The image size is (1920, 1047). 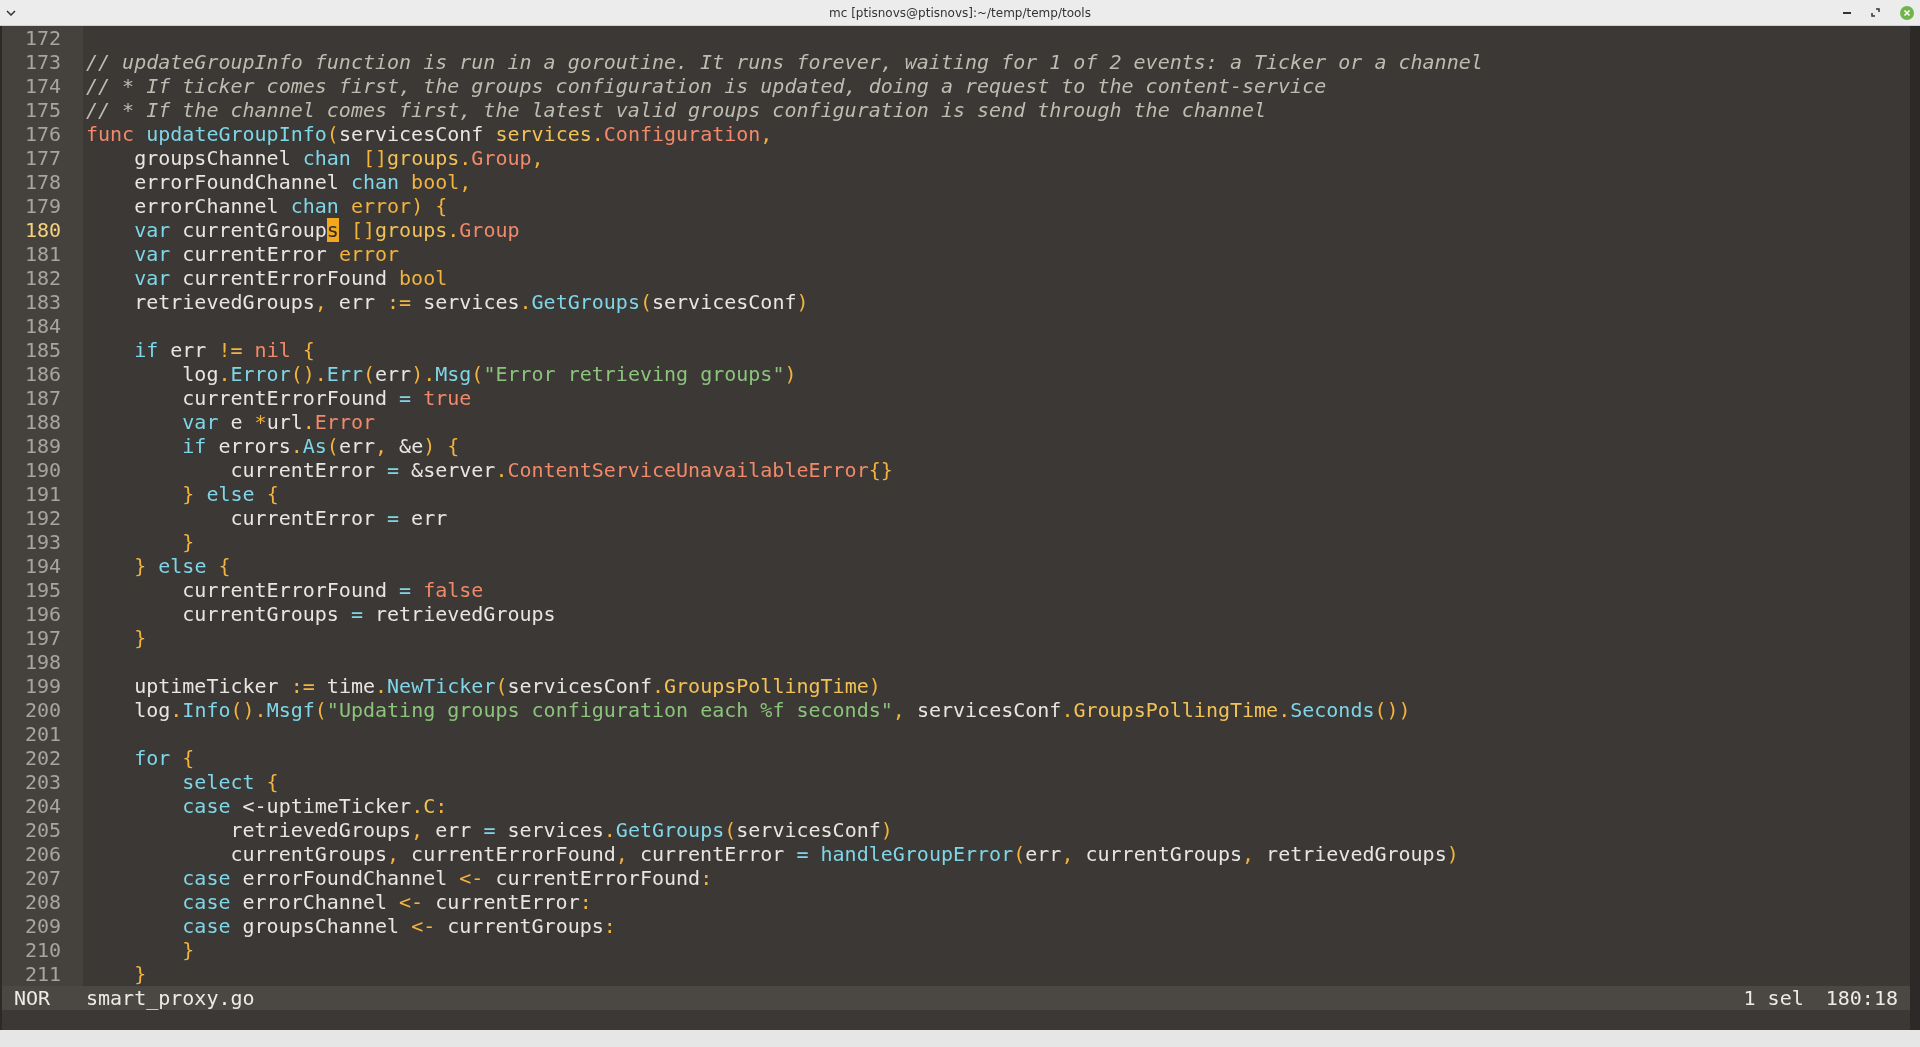 What do you see at coordinates (42, 326) in the screenshot?
I see `line-number: 184` at bounding box center [42, 326].